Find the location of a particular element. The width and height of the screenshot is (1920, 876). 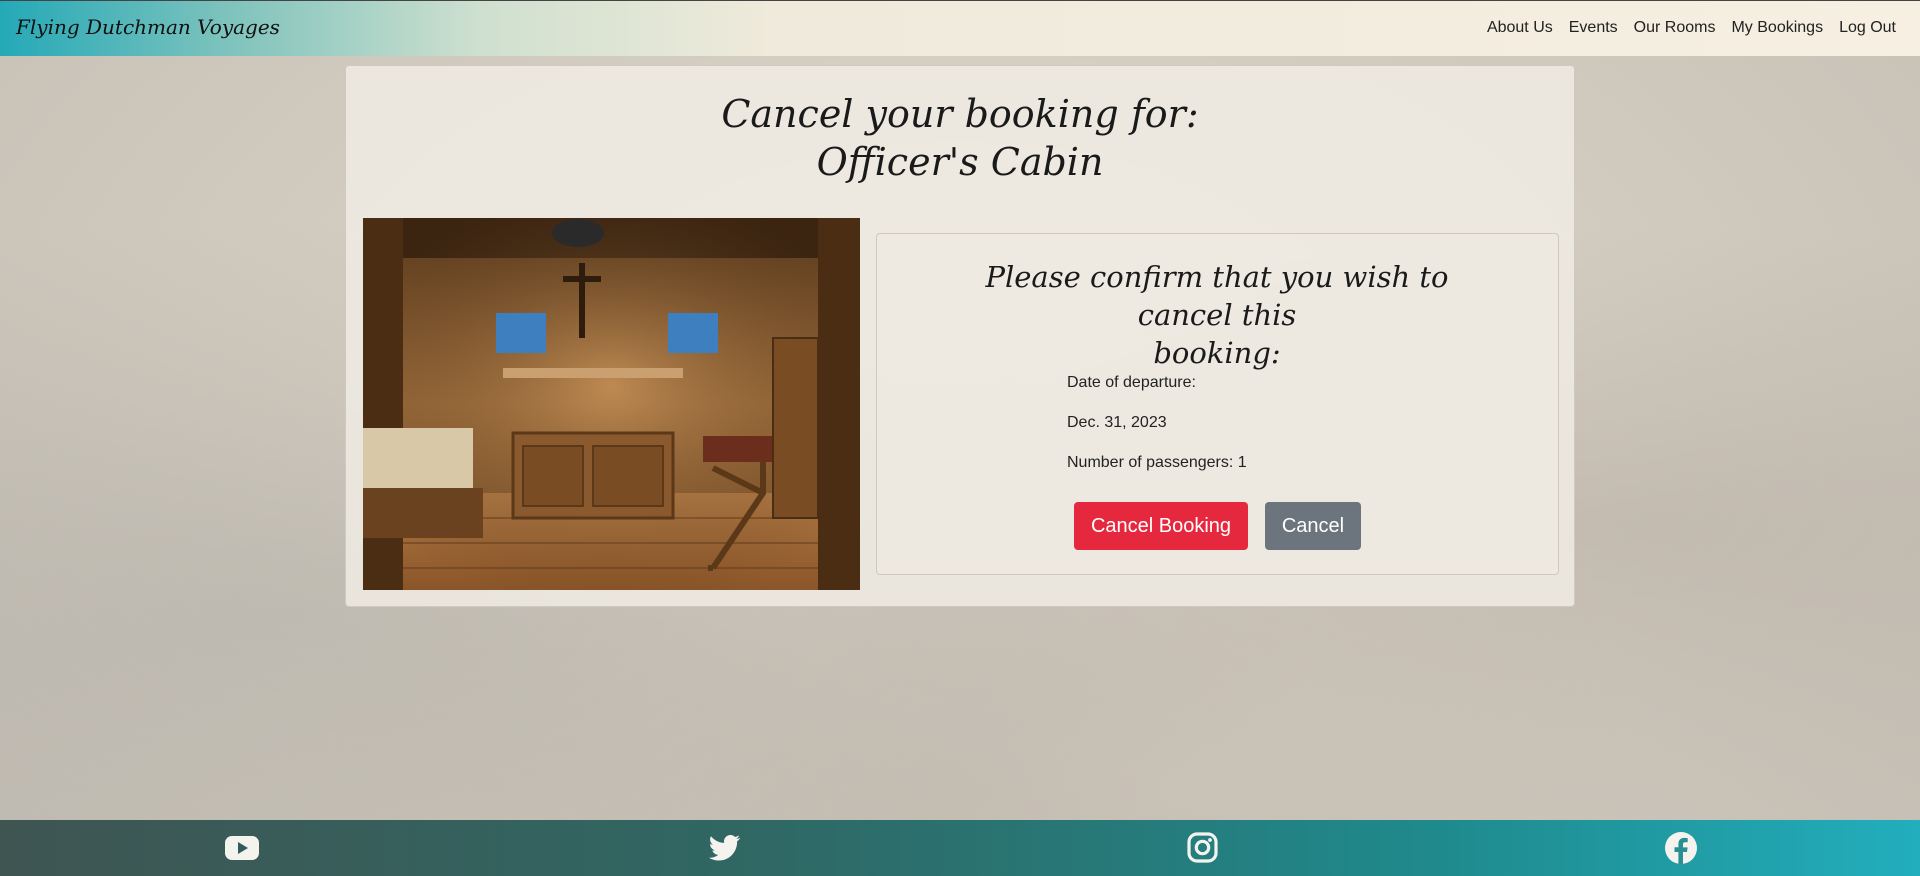

room-name: Officer's Cabin is located at coordinates (960, 162).